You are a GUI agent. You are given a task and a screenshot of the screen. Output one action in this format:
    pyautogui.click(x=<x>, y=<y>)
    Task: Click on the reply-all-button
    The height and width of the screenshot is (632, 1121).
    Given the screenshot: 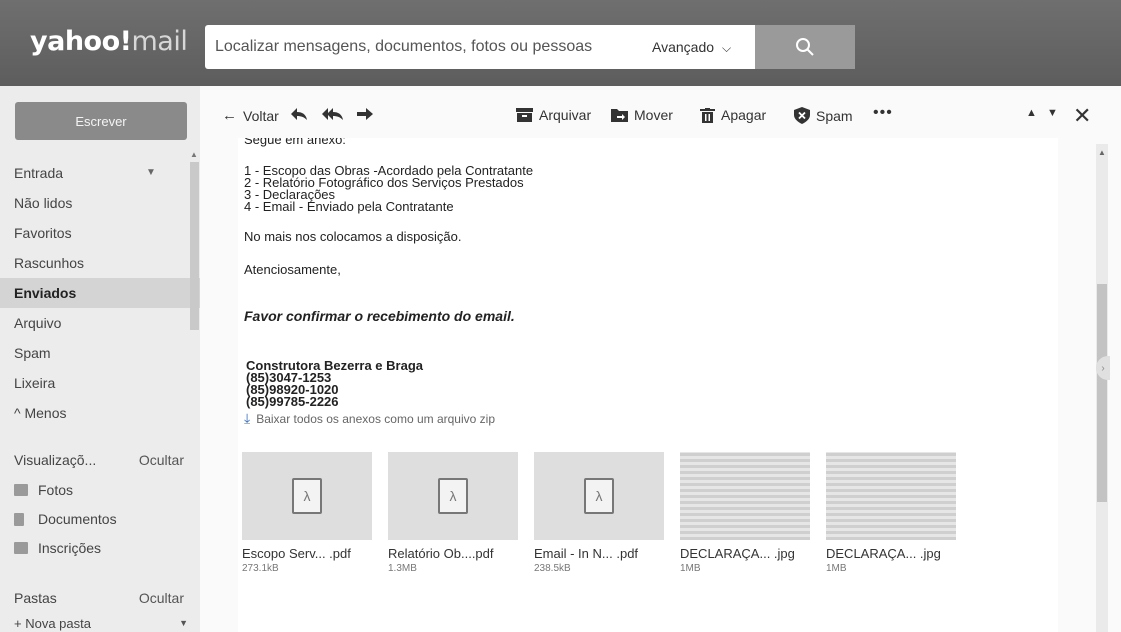 What is the action you would take?
    pyautogui.click(x=333, y=114)
    